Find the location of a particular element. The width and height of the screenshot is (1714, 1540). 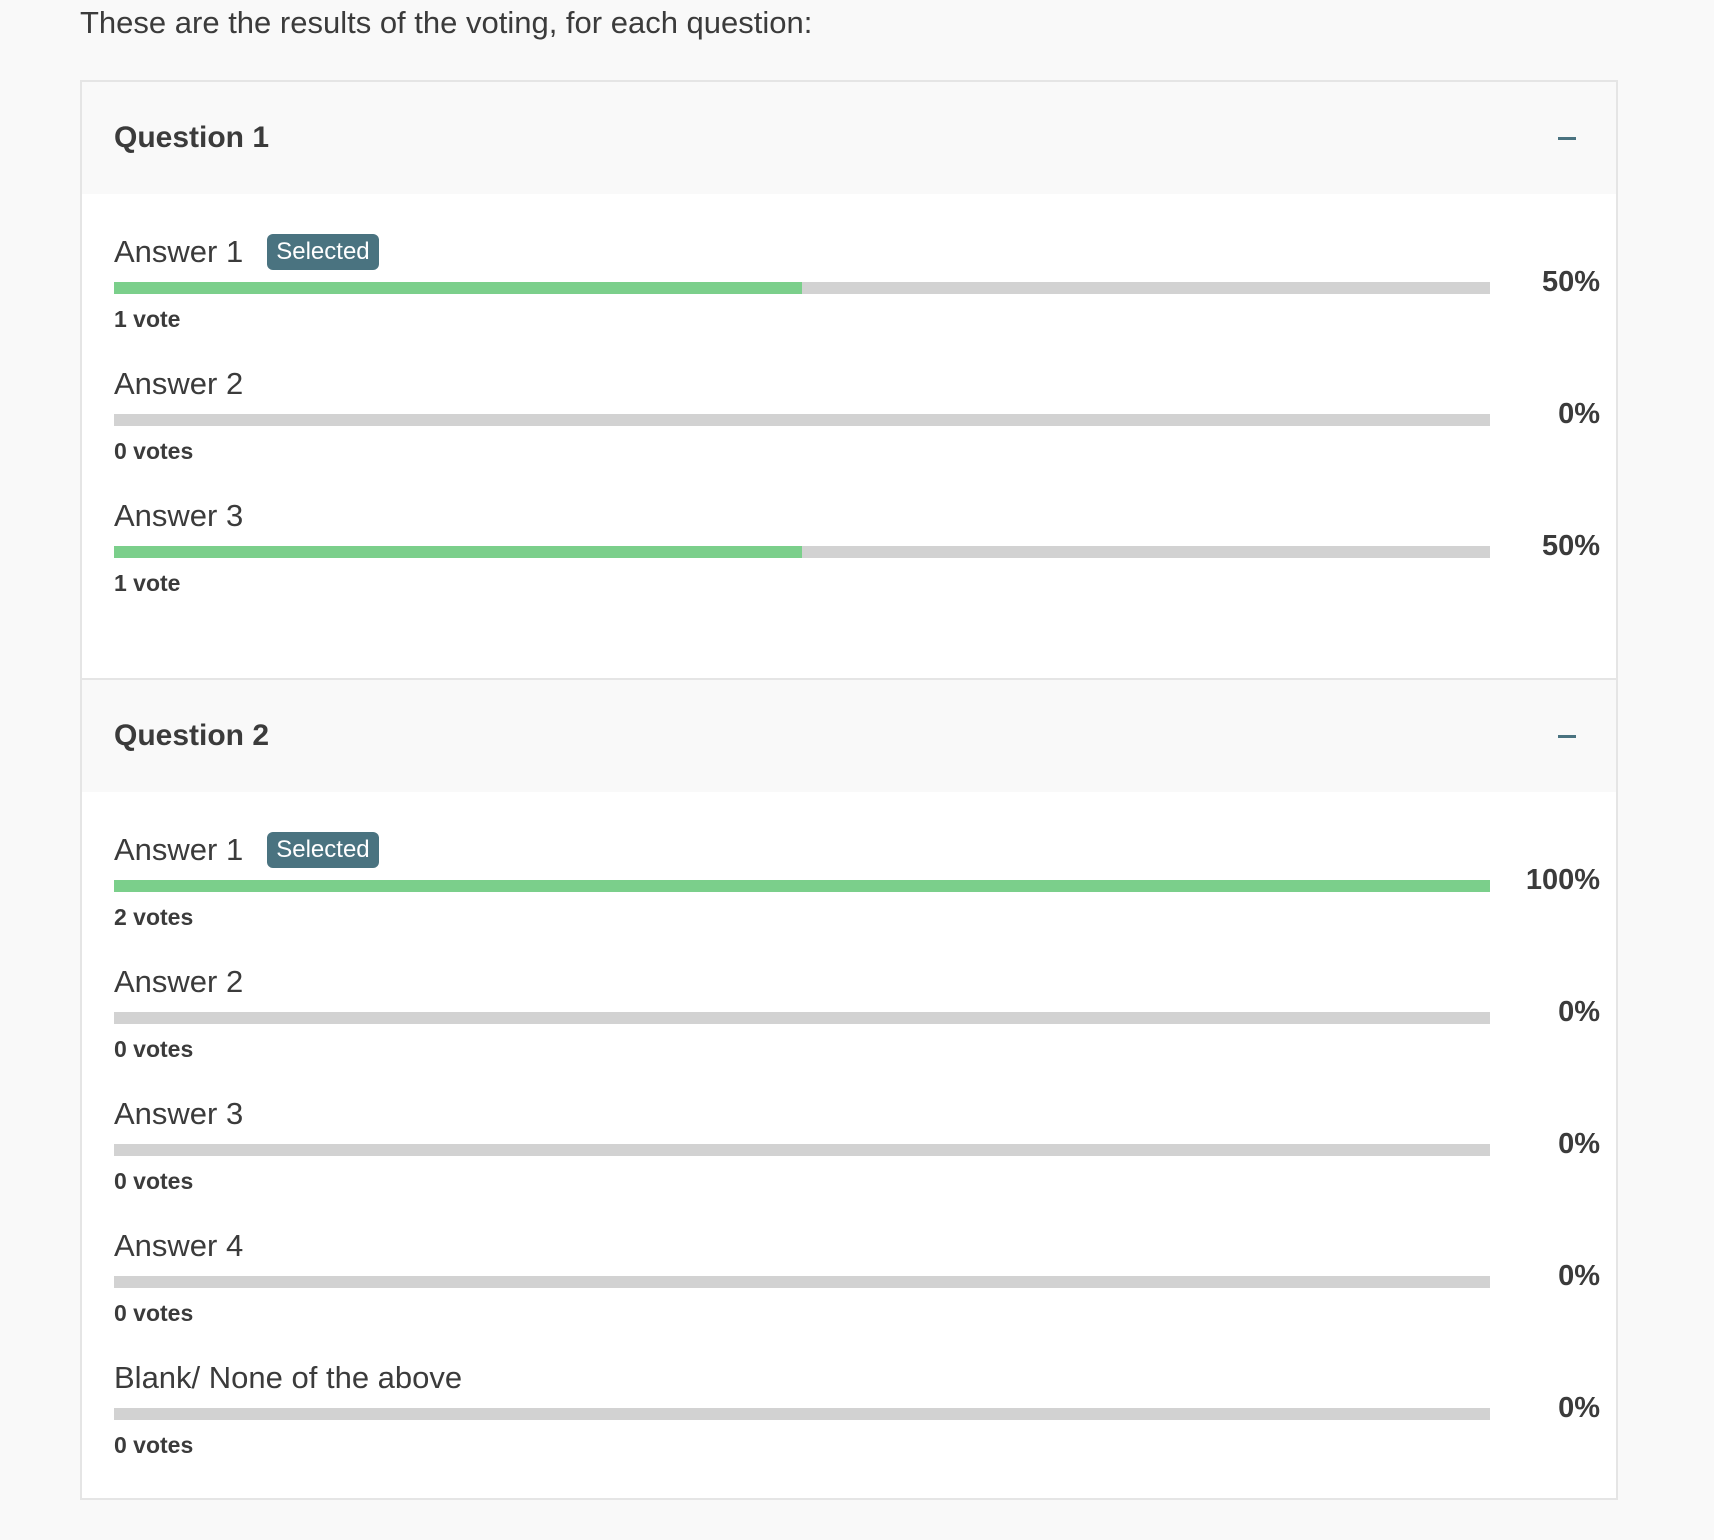

answer-result-row: Answer 3 0 votes 0% is located at coordinates (849, 1160).